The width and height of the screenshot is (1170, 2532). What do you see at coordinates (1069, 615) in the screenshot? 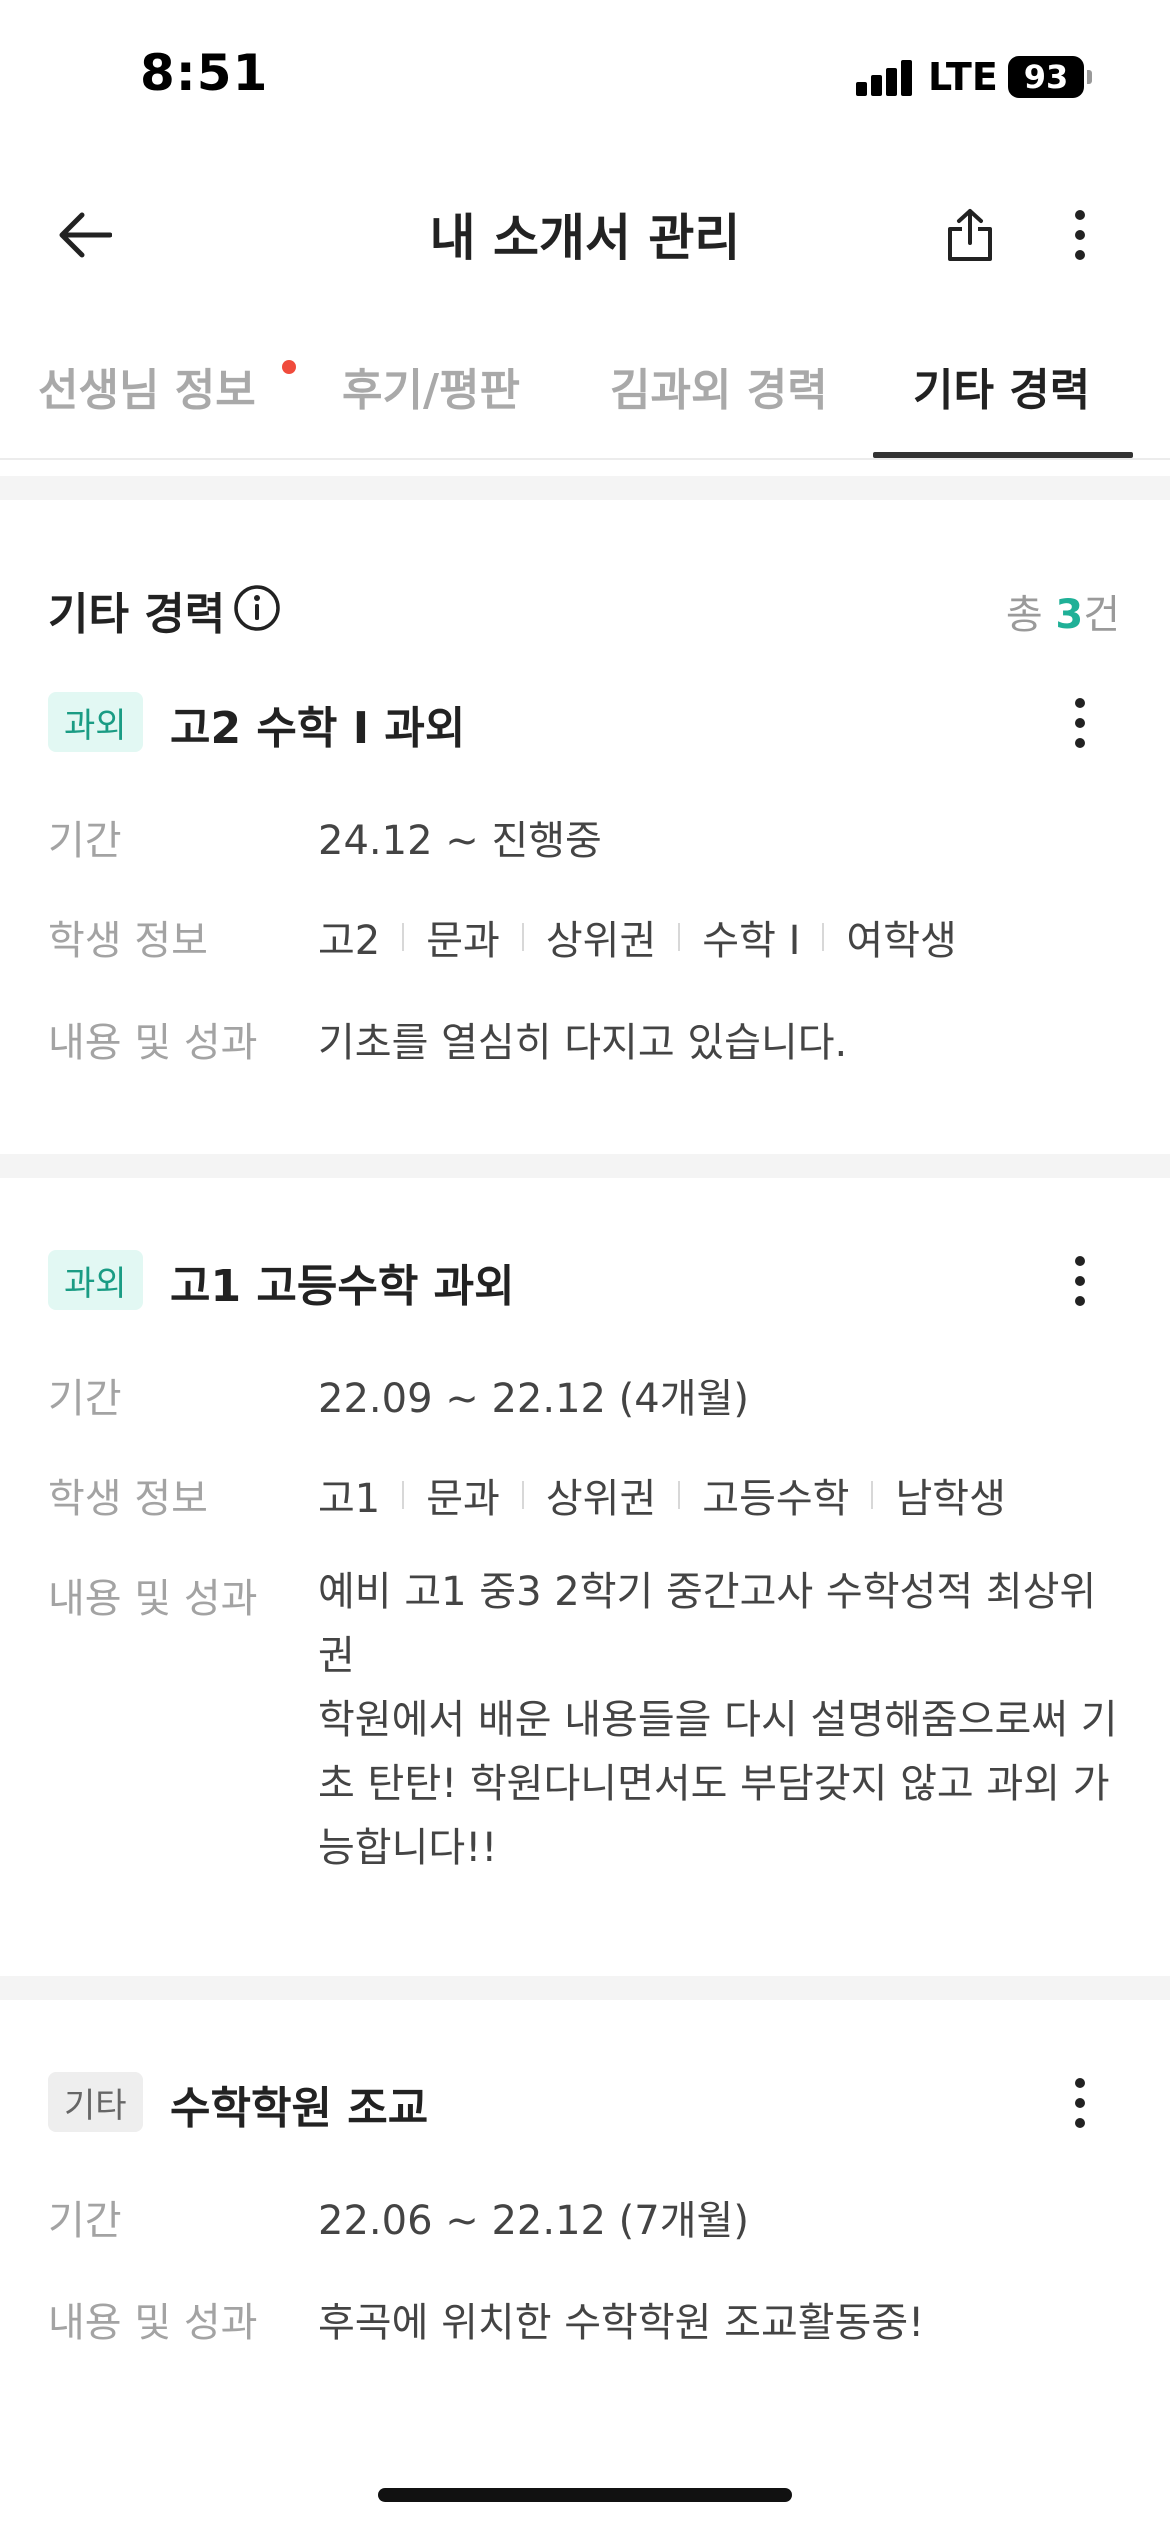
I see `count-number: 3` at bounding box center [1069, 615].